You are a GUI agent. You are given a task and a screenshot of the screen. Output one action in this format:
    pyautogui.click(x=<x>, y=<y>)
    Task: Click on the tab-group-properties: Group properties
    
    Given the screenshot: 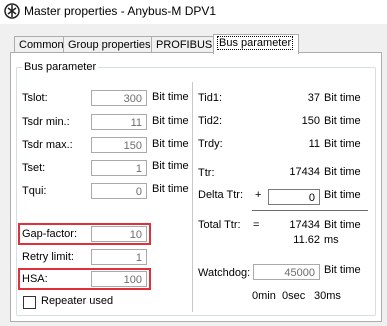 What is the action you would take?
    pyautogui.click(x=111, y=44)
    